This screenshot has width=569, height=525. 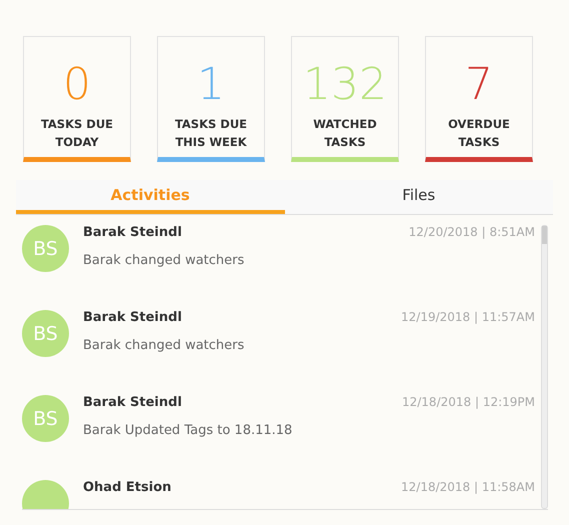 What do you see at coordinates (479, 85) in the screenshot?
I see `stat-value: 7` at bounding box center [479, 85].